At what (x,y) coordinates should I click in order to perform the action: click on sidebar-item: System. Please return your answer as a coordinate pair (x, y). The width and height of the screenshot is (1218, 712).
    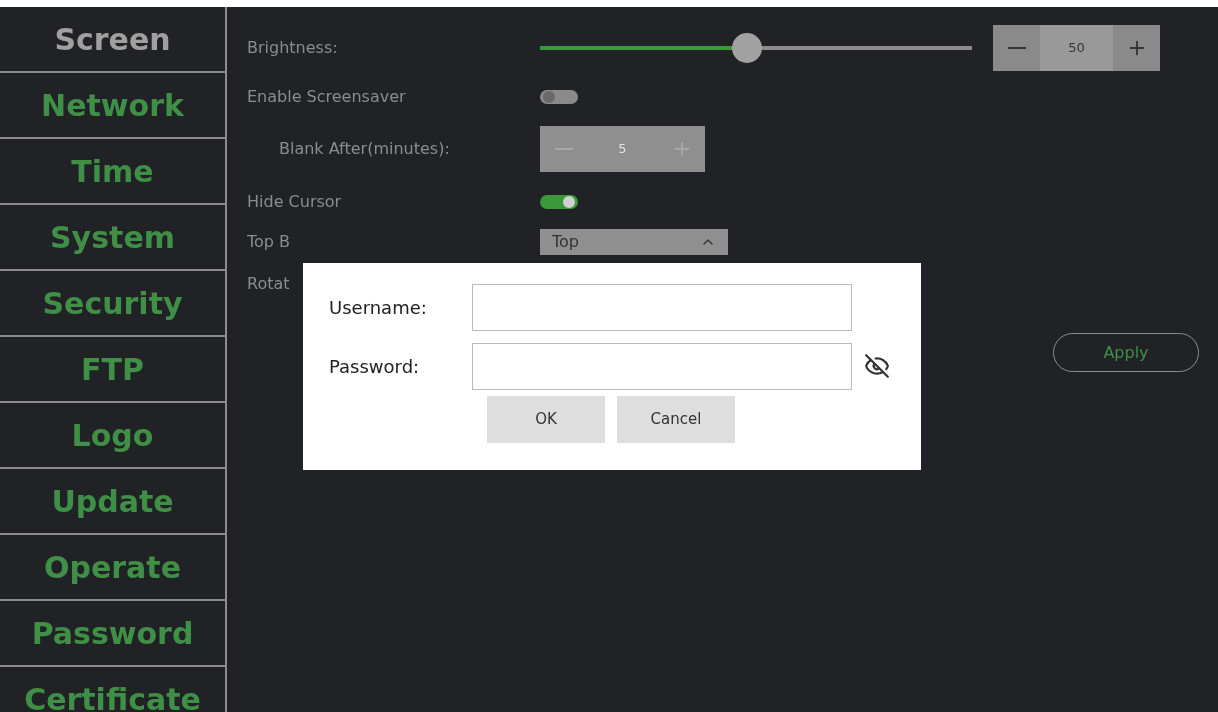
    Looking at the image, I should click on (112, 238).